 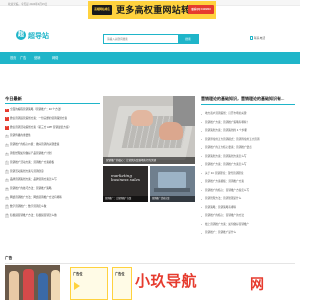 I want to click on rank-badge: 9, so click(x=7, y=180).